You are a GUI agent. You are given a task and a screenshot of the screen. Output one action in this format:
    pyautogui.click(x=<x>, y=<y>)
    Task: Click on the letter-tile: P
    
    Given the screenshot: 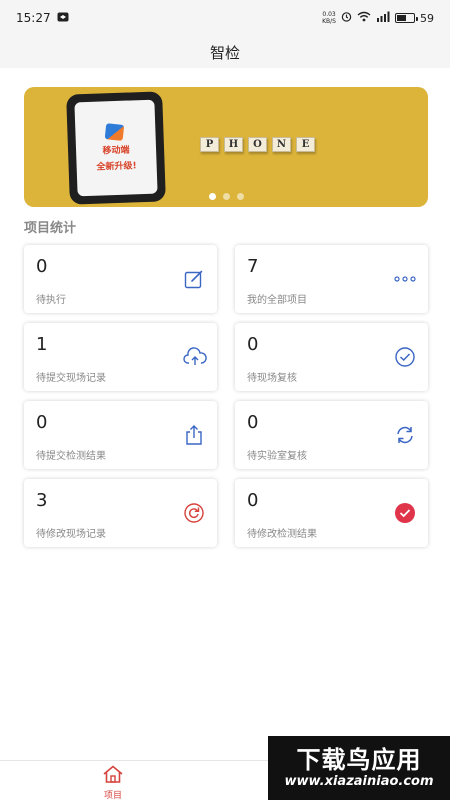 What is the action you would take?
    pyautogui.click(x=209, y=144)
    